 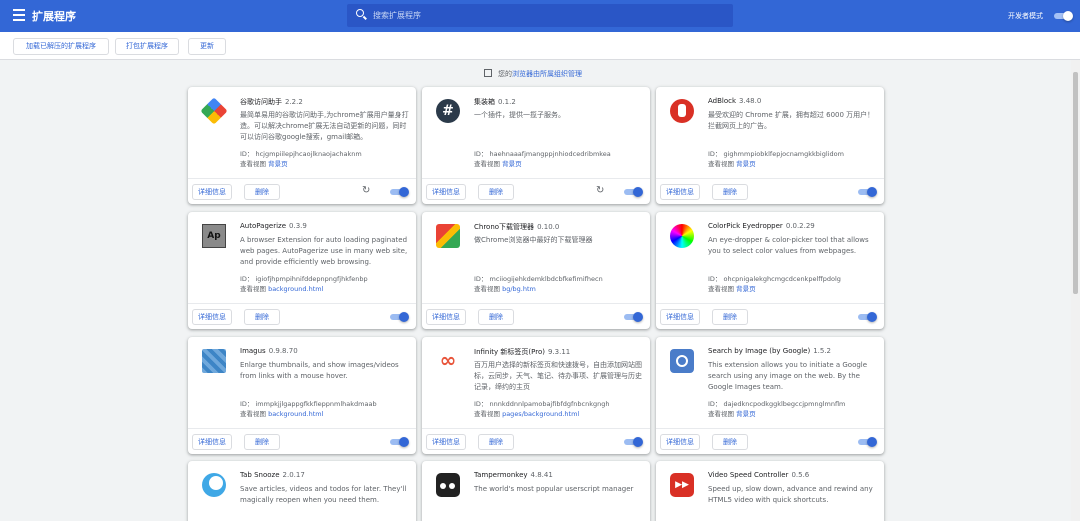 I want to click on extension-id: ID： igiofjhpmpihnifddepnpngfjhkfenbp, so click(x=304, y=279).